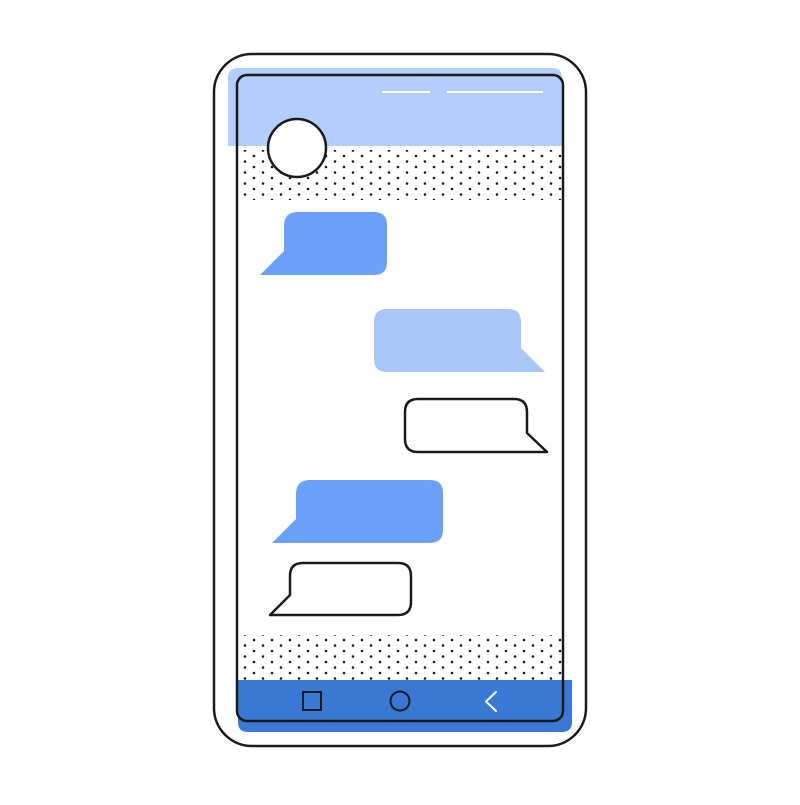 The height and width of the screenshot is (805, 800). What do you see at coordinates (491, 701) in the screenshot?
I see `back-button` at bounding box center [491, 701].